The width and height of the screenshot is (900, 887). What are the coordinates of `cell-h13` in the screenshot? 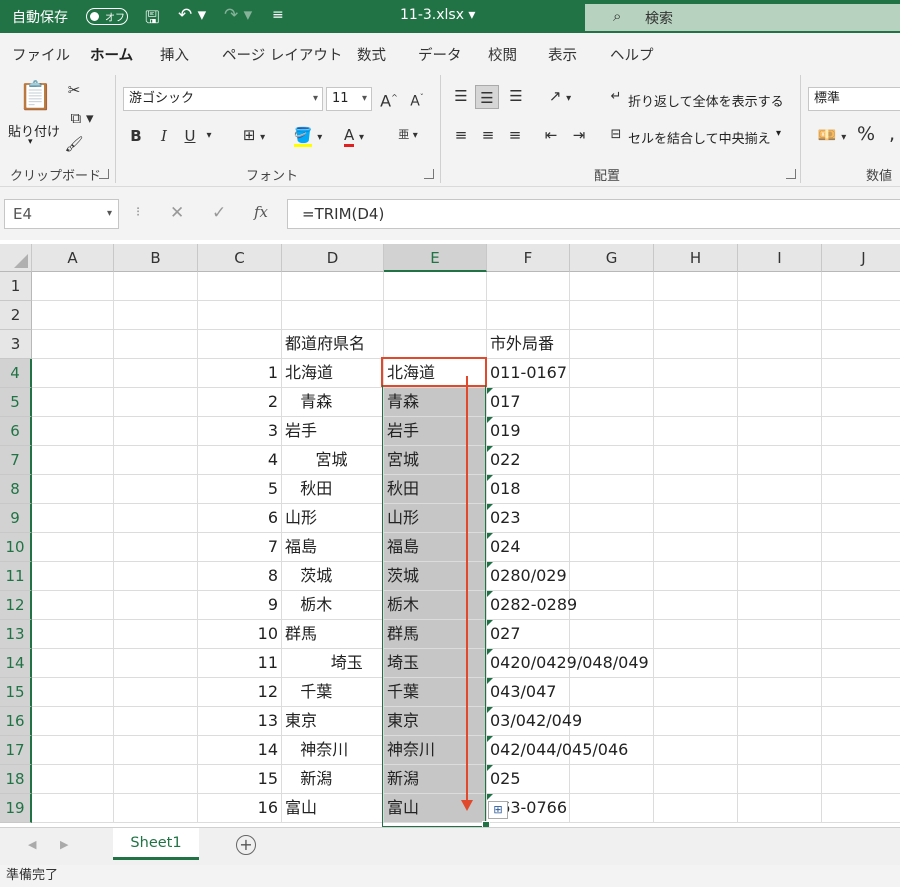 It's located at (696, 634).